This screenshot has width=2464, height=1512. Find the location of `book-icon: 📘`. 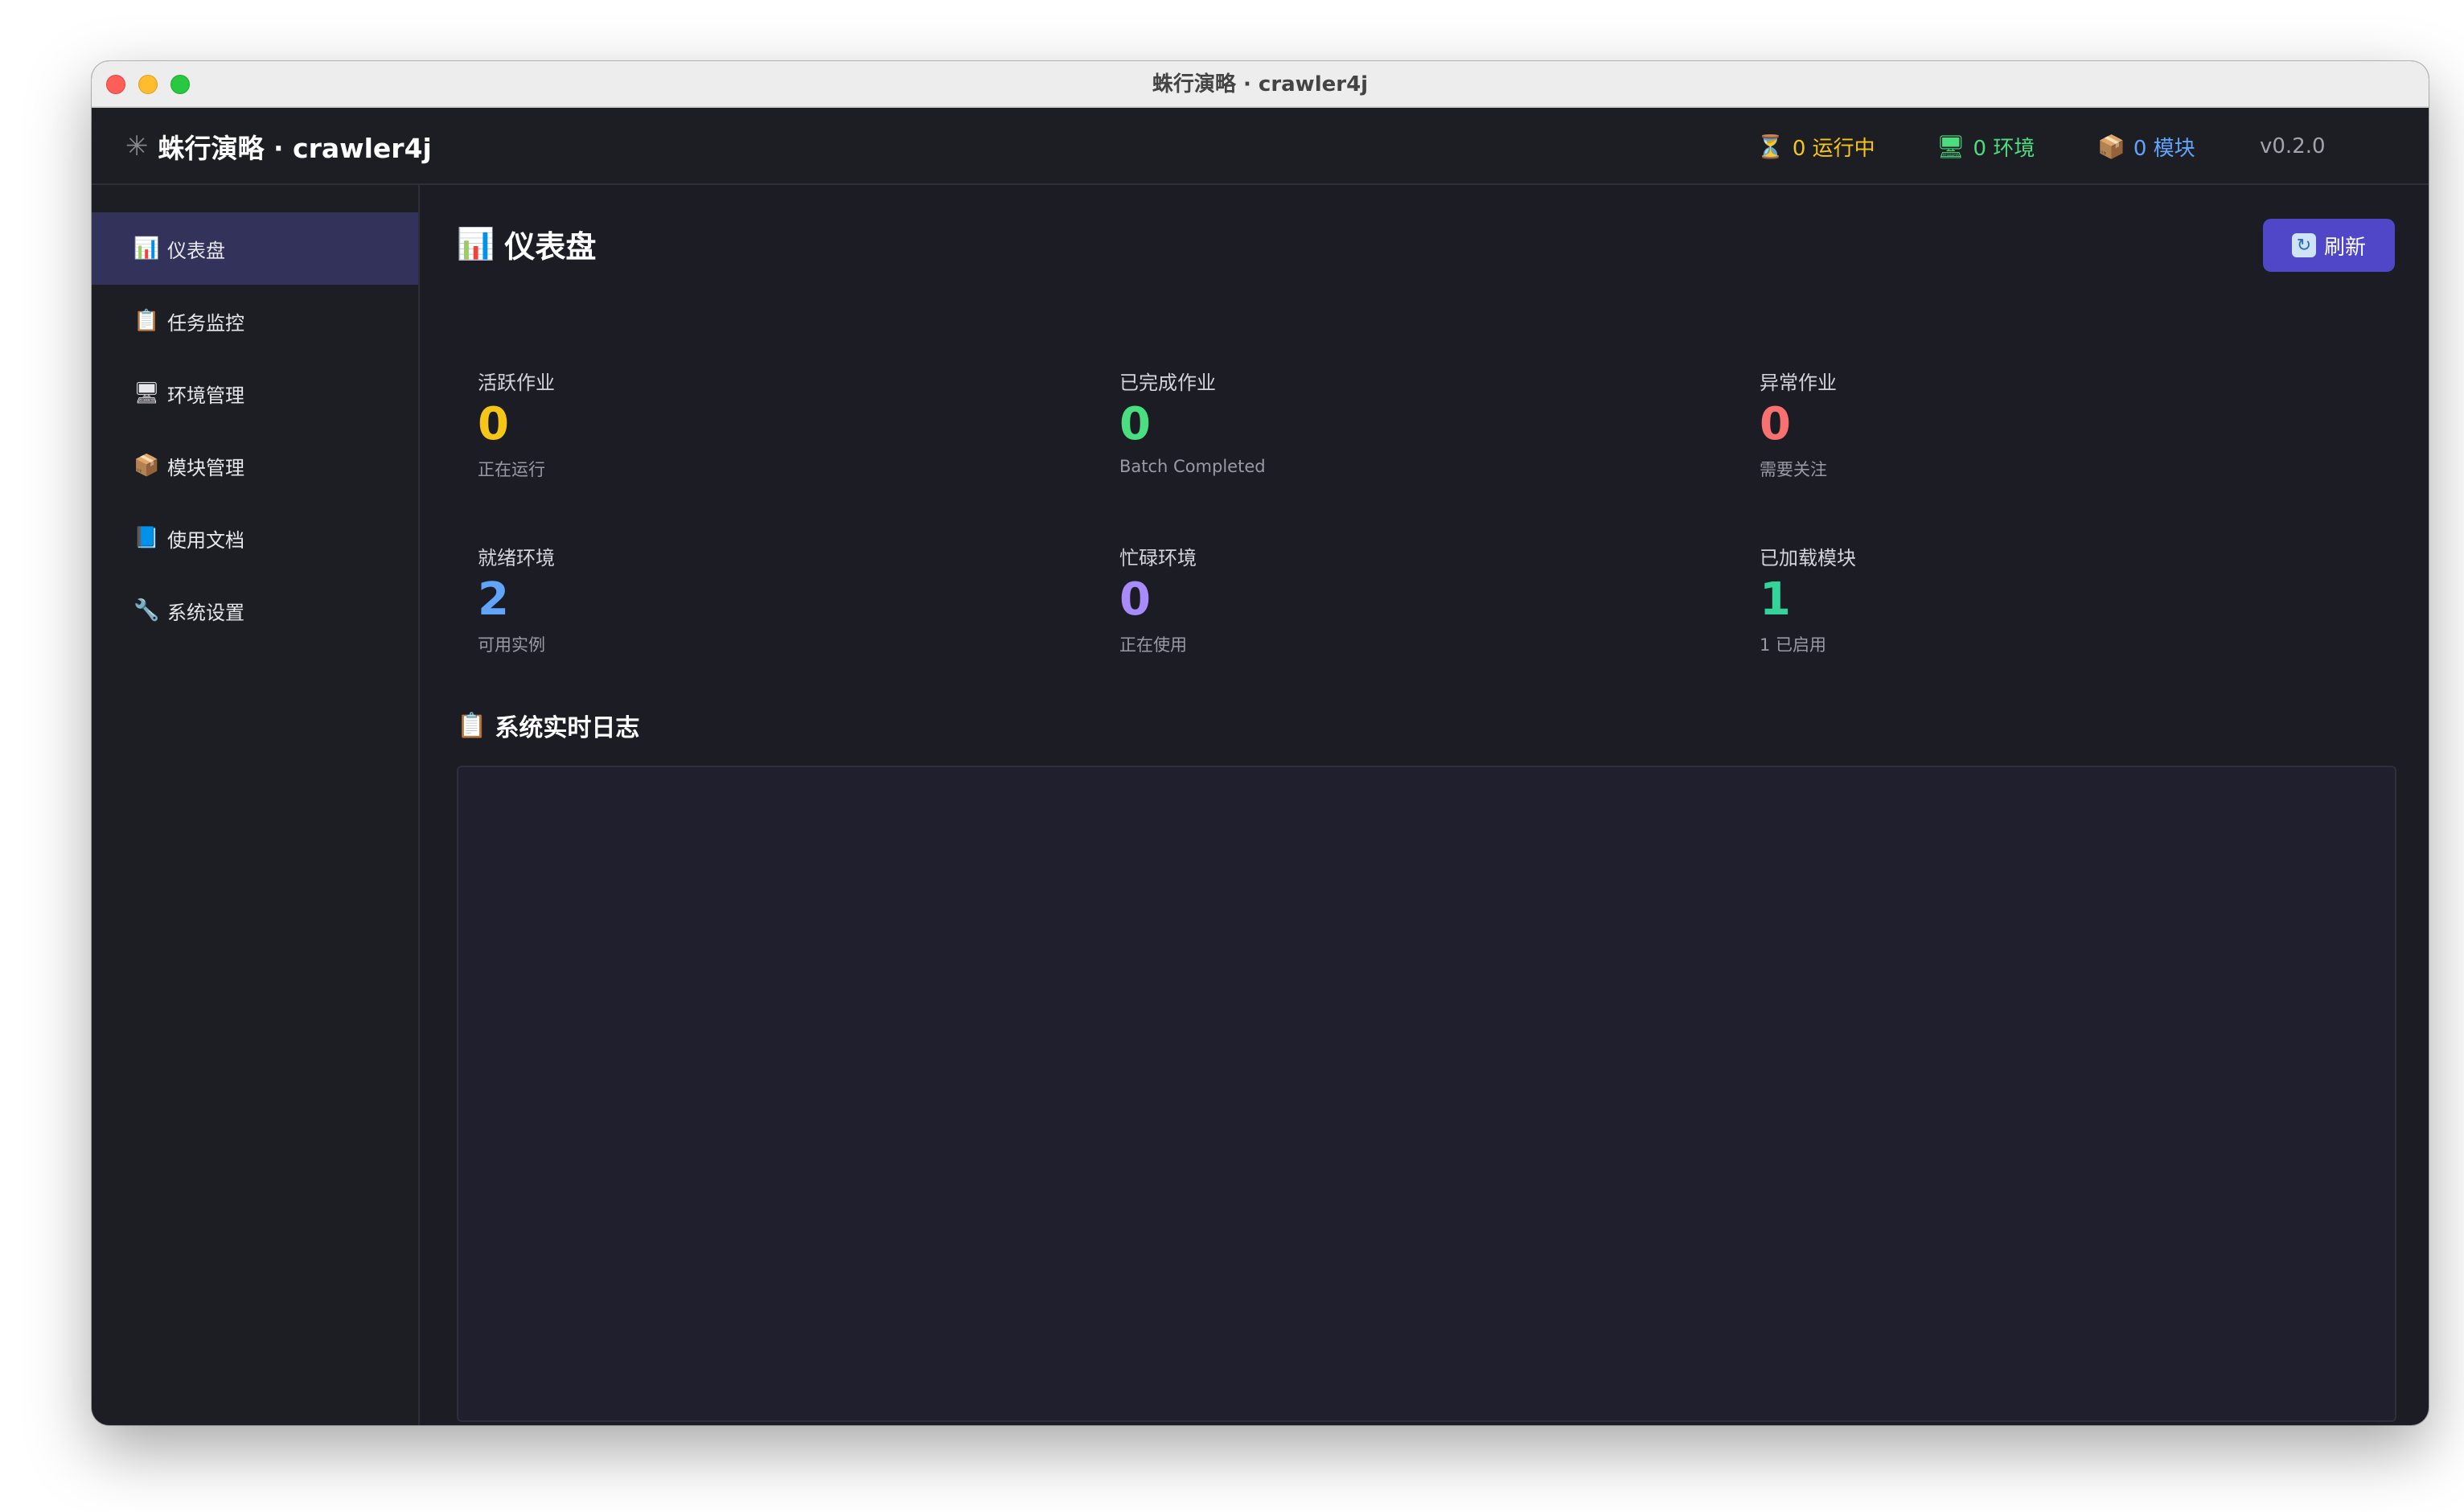

book-icon: 📘 is located at coordinates (146, 538).